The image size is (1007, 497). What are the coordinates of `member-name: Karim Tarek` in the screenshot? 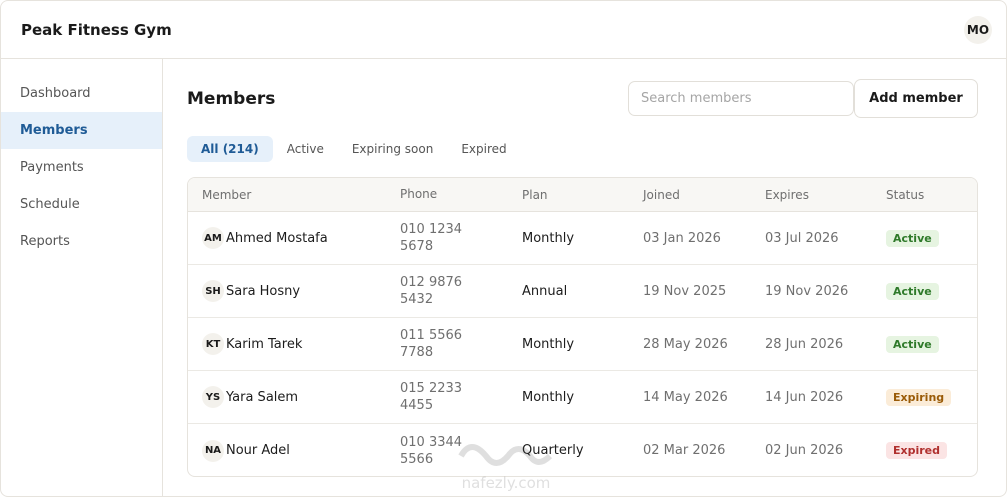 It's located at (264, 344).